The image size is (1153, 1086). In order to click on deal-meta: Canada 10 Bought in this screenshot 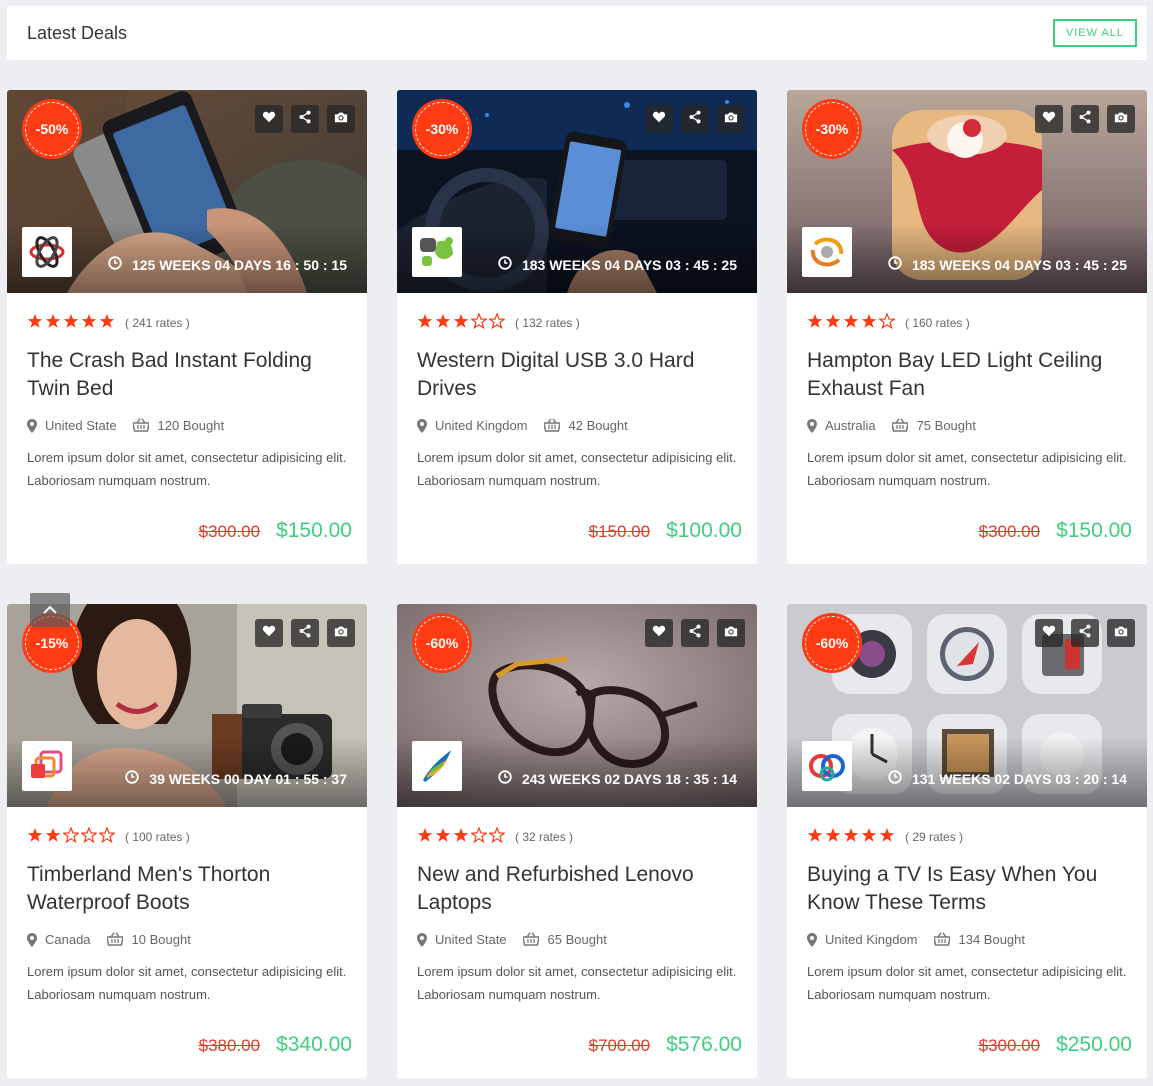, I will do `click(187, 939)`.